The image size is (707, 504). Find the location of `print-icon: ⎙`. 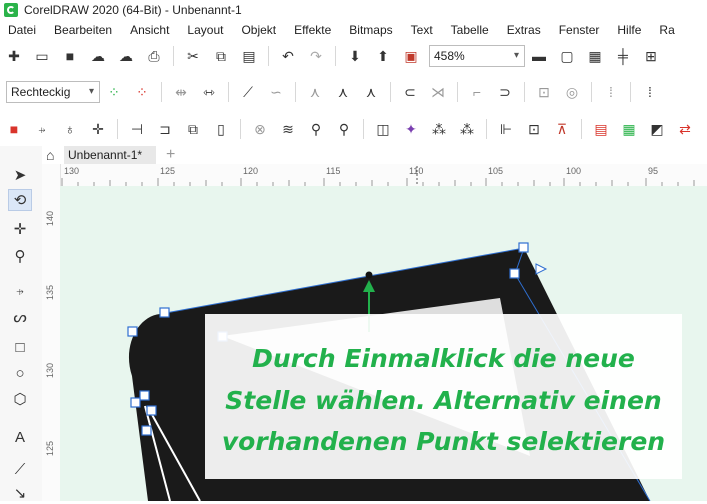

print-icon: ⎙ is located at coordinates (154, 56).